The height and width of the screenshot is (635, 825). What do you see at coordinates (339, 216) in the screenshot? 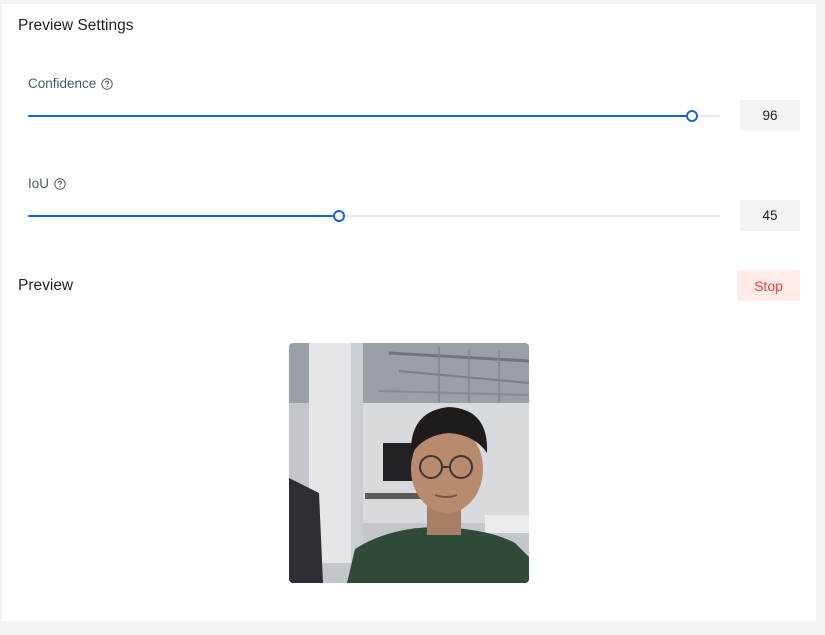
I see `iou-slider-thumb` at bounding box center [339, 216].